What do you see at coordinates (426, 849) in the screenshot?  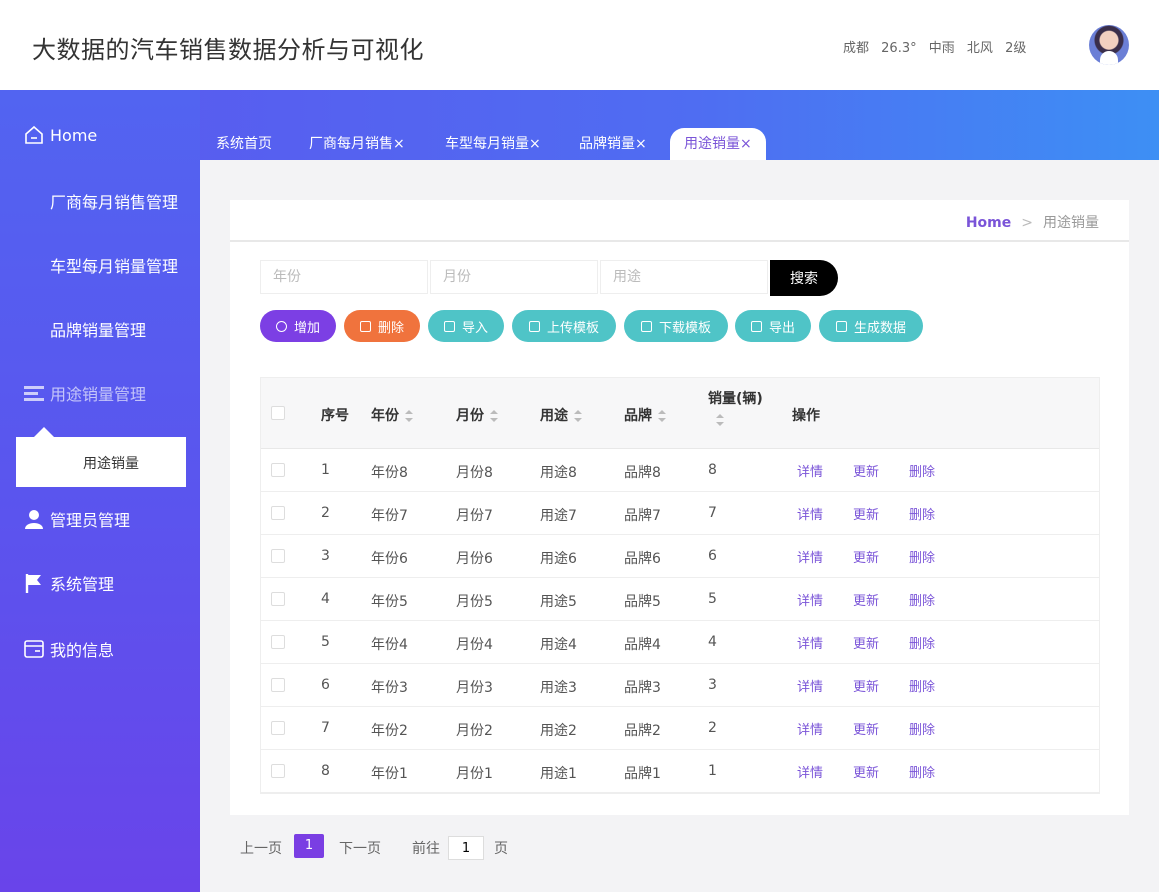 I see `goto-label: 前往` at bounding box center [426, 849].